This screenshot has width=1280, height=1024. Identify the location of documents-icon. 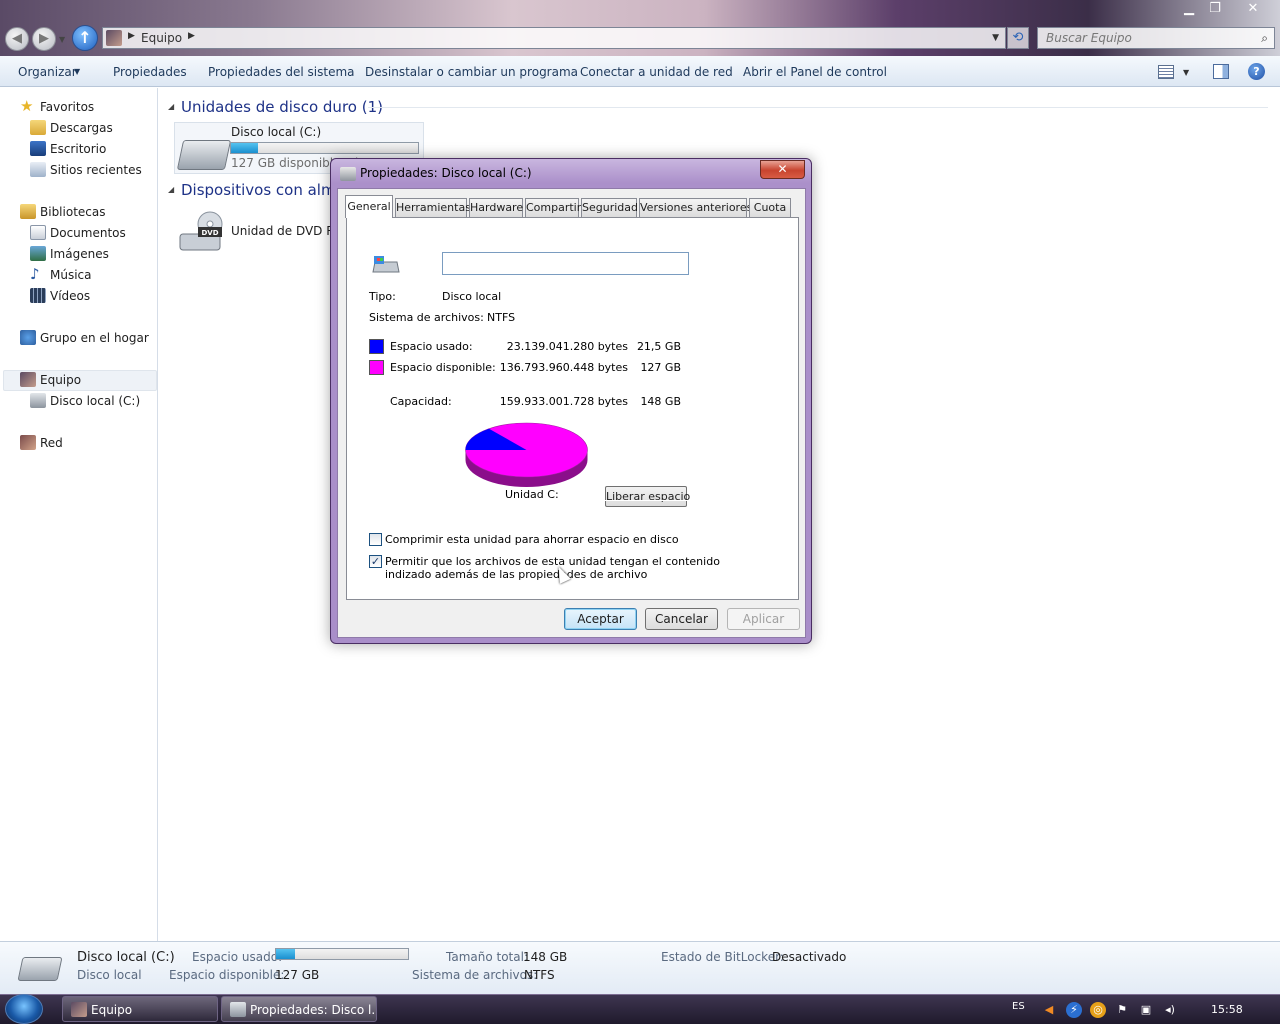
(38, 232).